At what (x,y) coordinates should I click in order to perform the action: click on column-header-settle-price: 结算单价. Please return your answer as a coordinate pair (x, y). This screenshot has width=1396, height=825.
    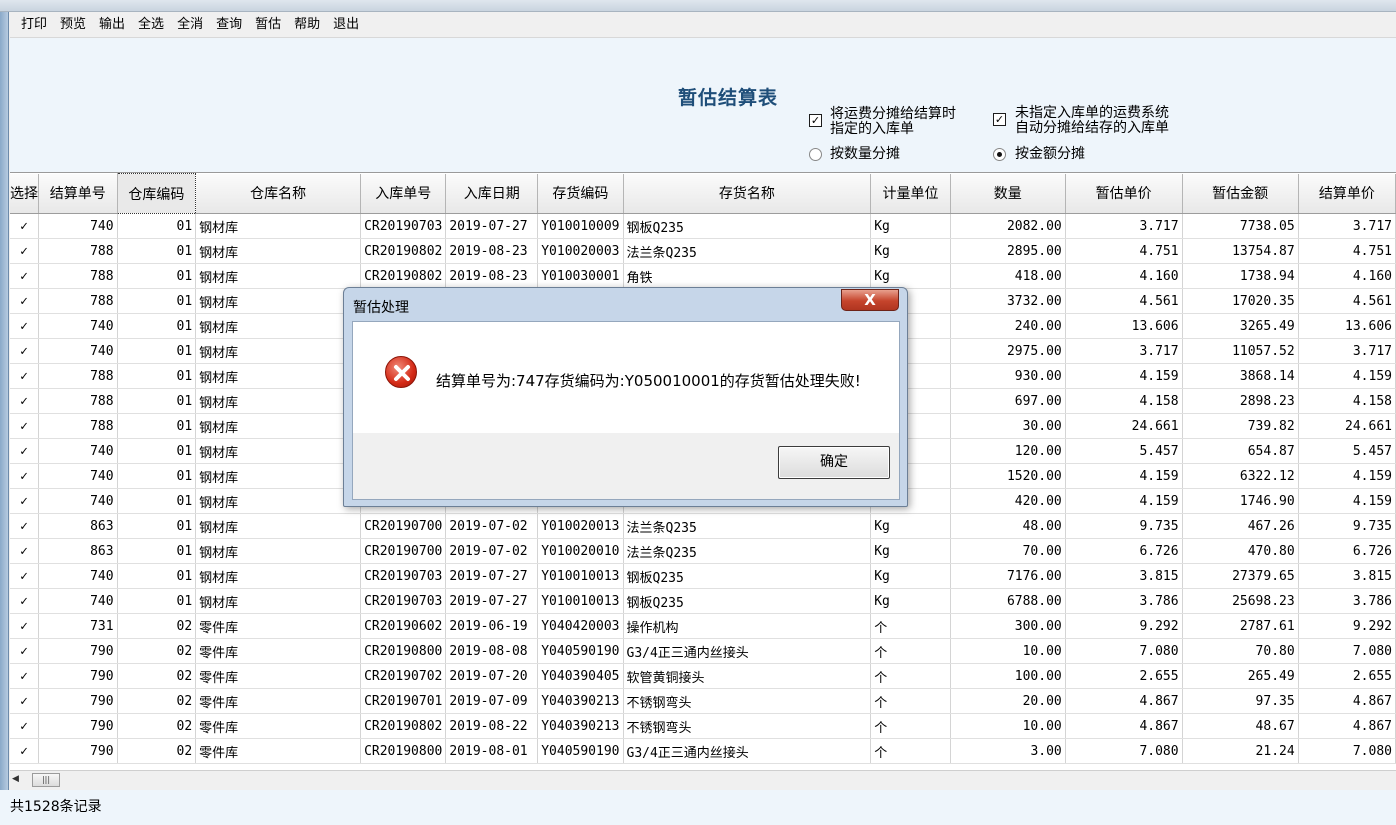
    Looking at the image, I should click on (1347, 193).